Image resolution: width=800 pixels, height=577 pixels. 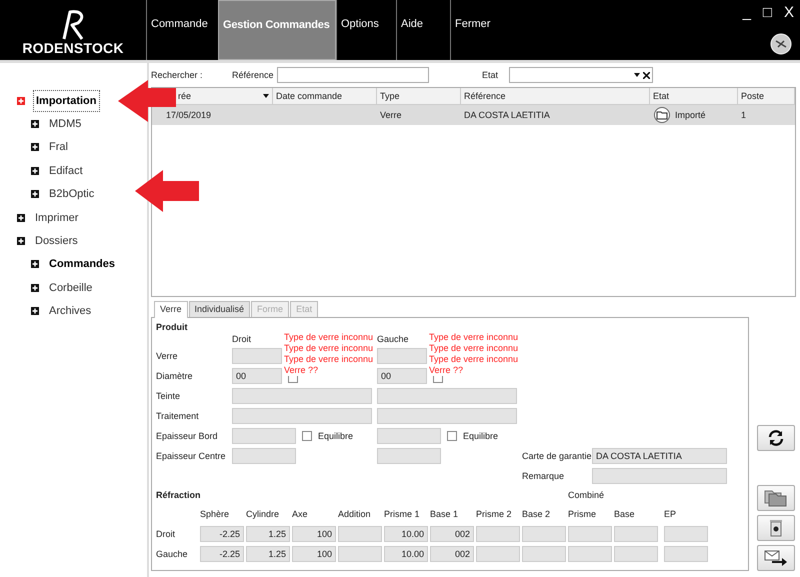 I want to click on table-cell: 1, so click(x=743, y=115).